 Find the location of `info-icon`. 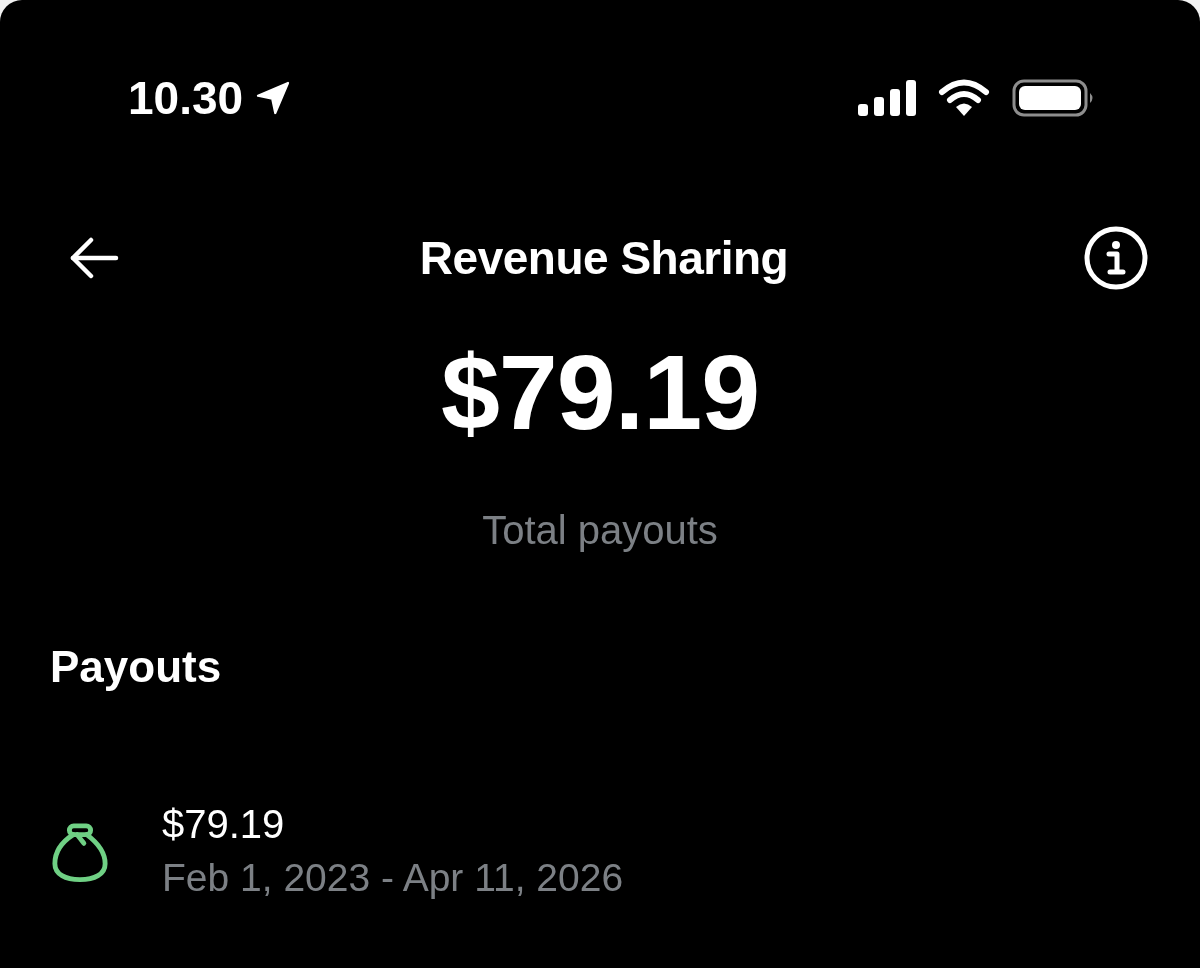

info-icon is located at coordinates (1116, 258).